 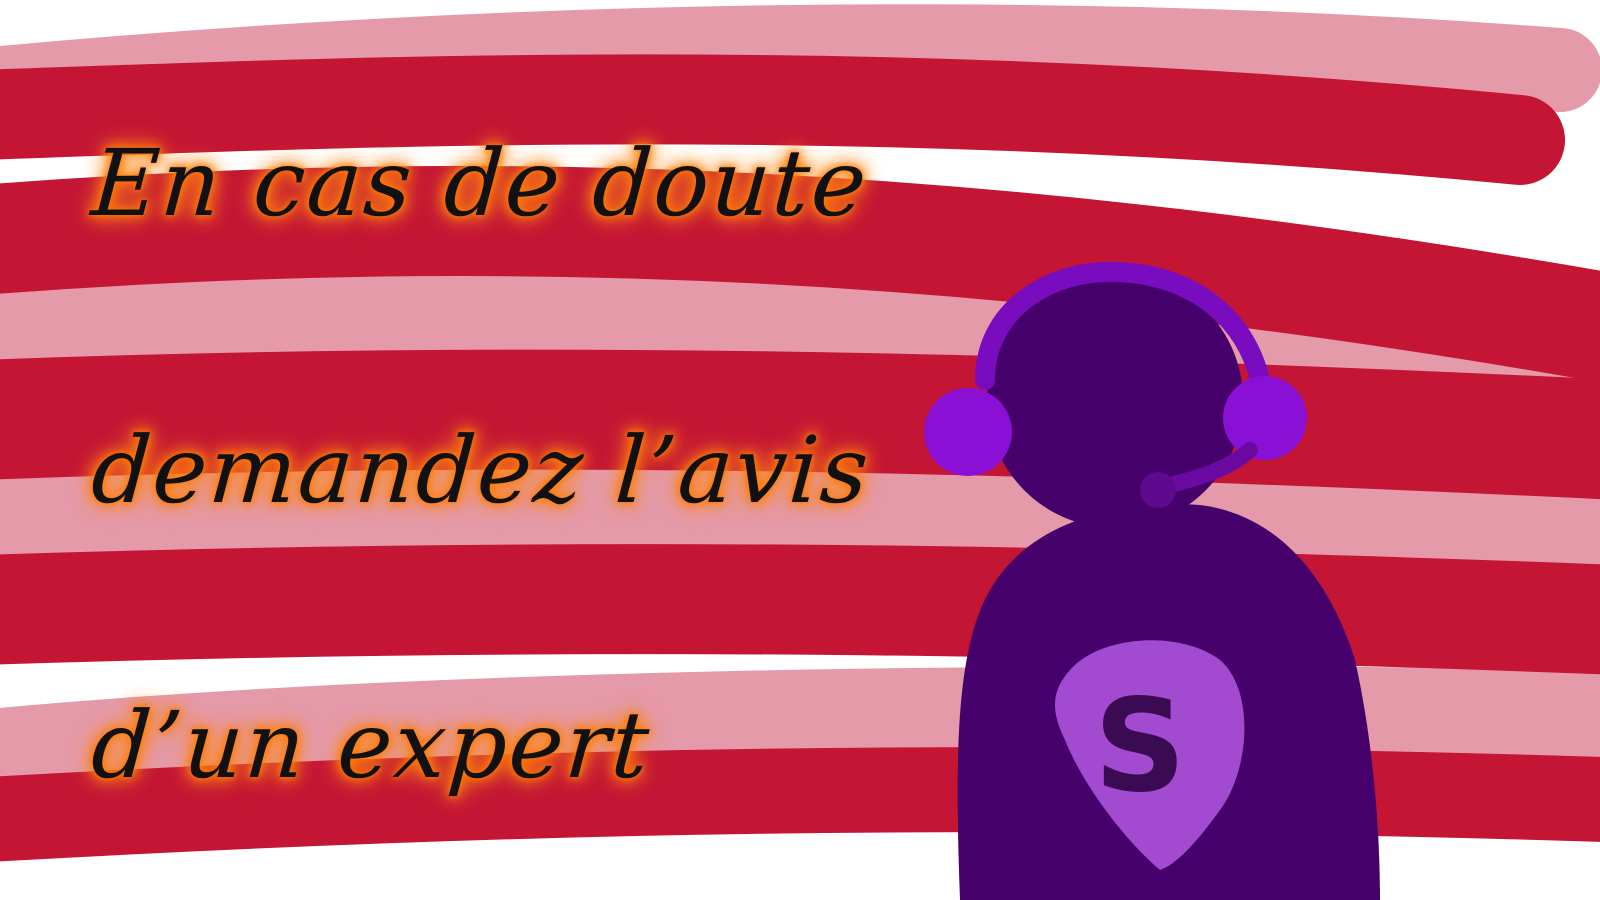 I want to click on right-earcup-icon, so click(x=1265, y=418).